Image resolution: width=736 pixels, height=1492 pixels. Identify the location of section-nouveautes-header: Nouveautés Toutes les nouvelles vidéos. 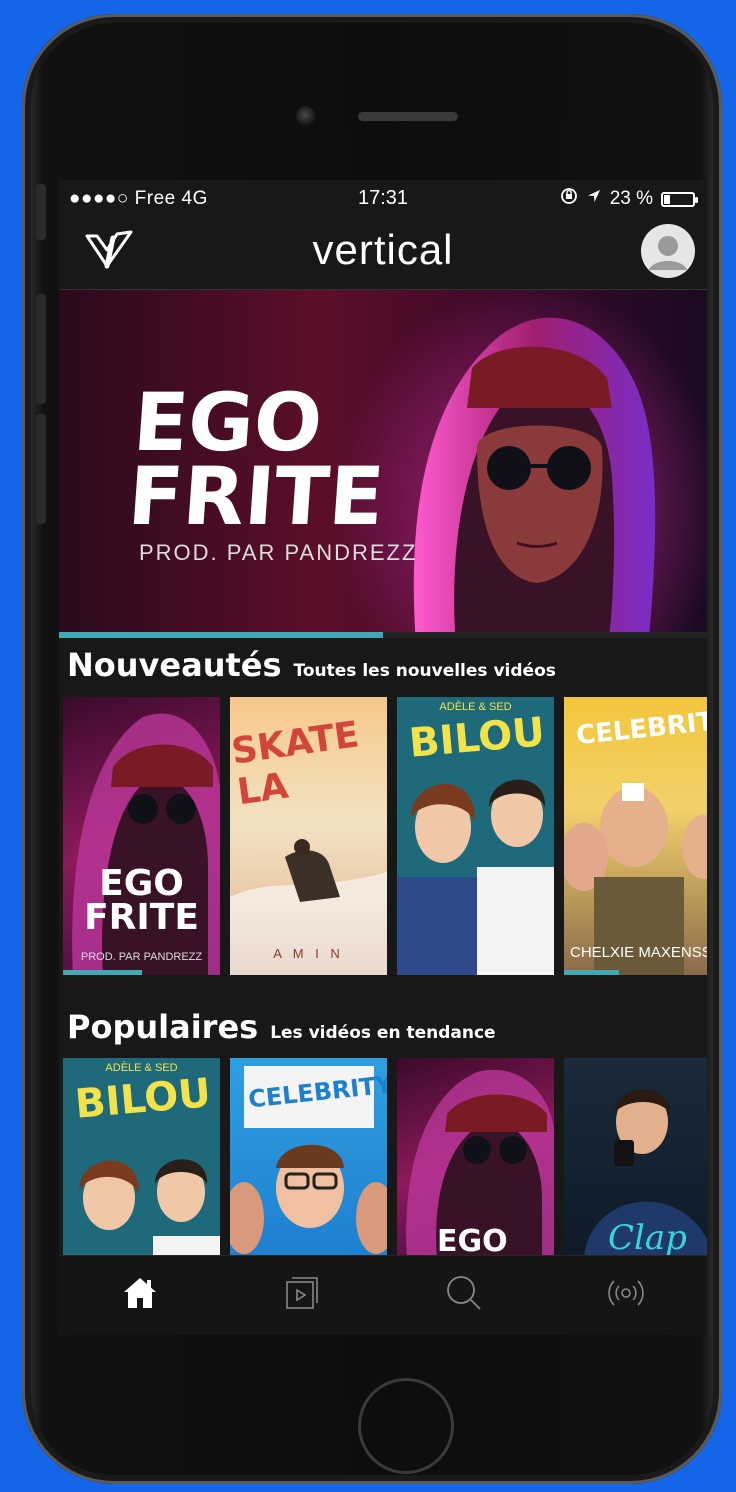
(311, 665).